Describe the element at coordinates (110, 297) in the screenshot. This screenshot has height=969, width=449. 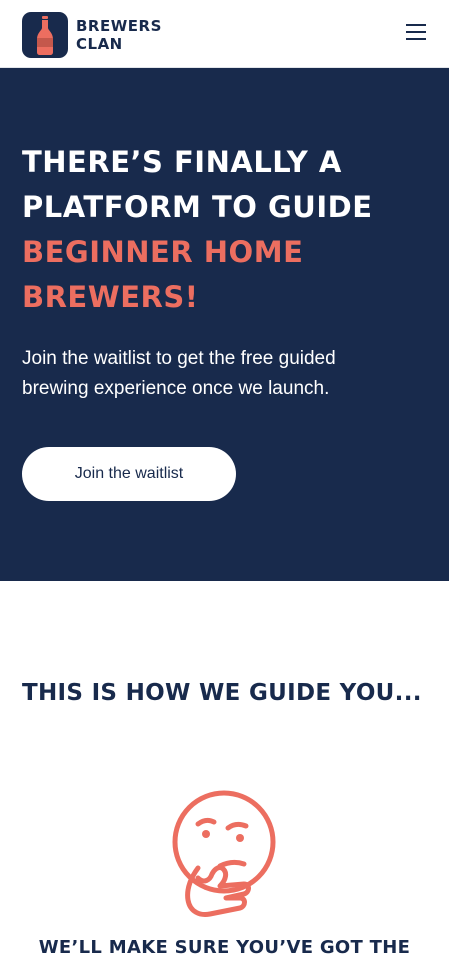
I see `hero-title-accent-line2: BREWERS!` at that location.